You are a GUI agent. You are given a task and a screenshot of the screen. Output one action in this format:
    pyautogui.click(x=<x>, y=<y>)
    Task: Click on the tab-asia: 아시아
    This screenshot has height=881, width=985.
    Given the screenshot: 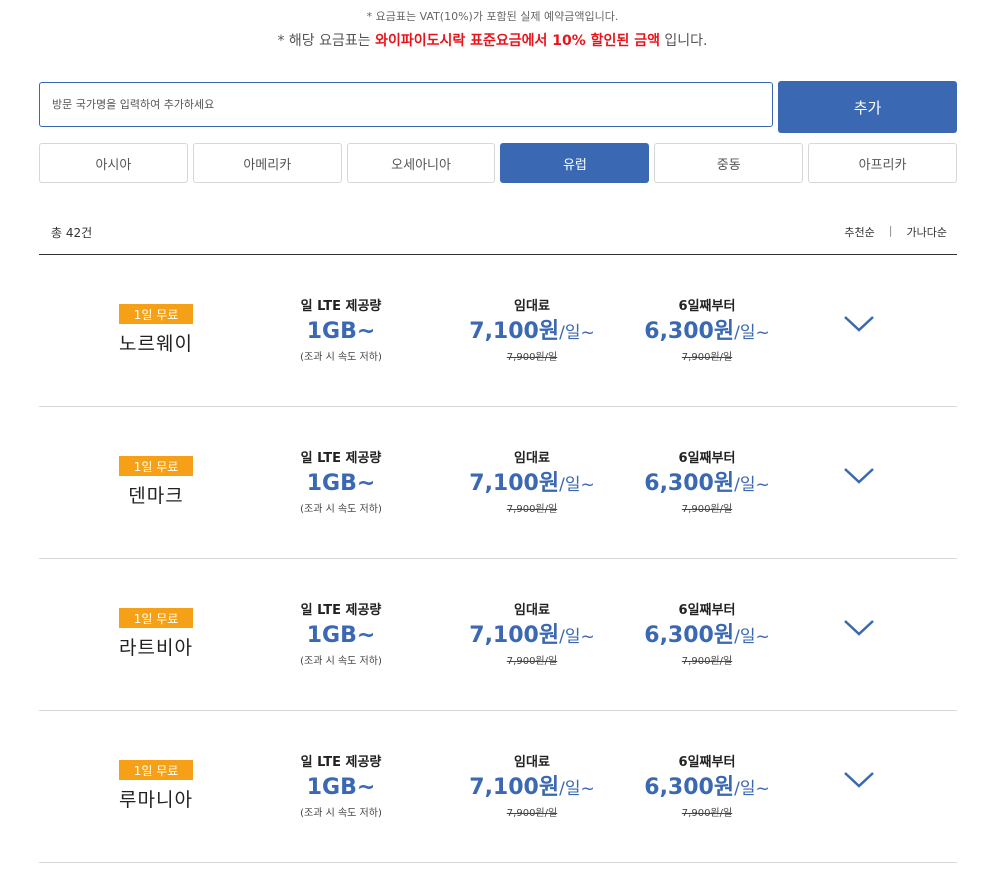 What is the action you would take?
    pyautogui.click(x=113, y=163)
    